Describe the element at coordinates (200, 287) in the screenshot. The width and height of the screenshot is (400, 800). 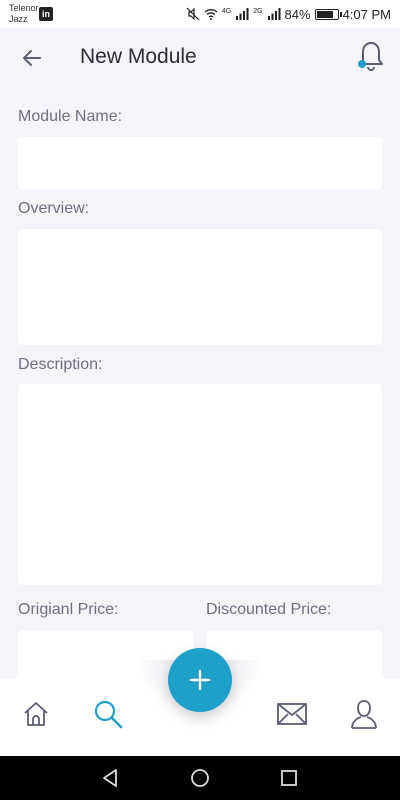
I see `overview-textarea` at that location.